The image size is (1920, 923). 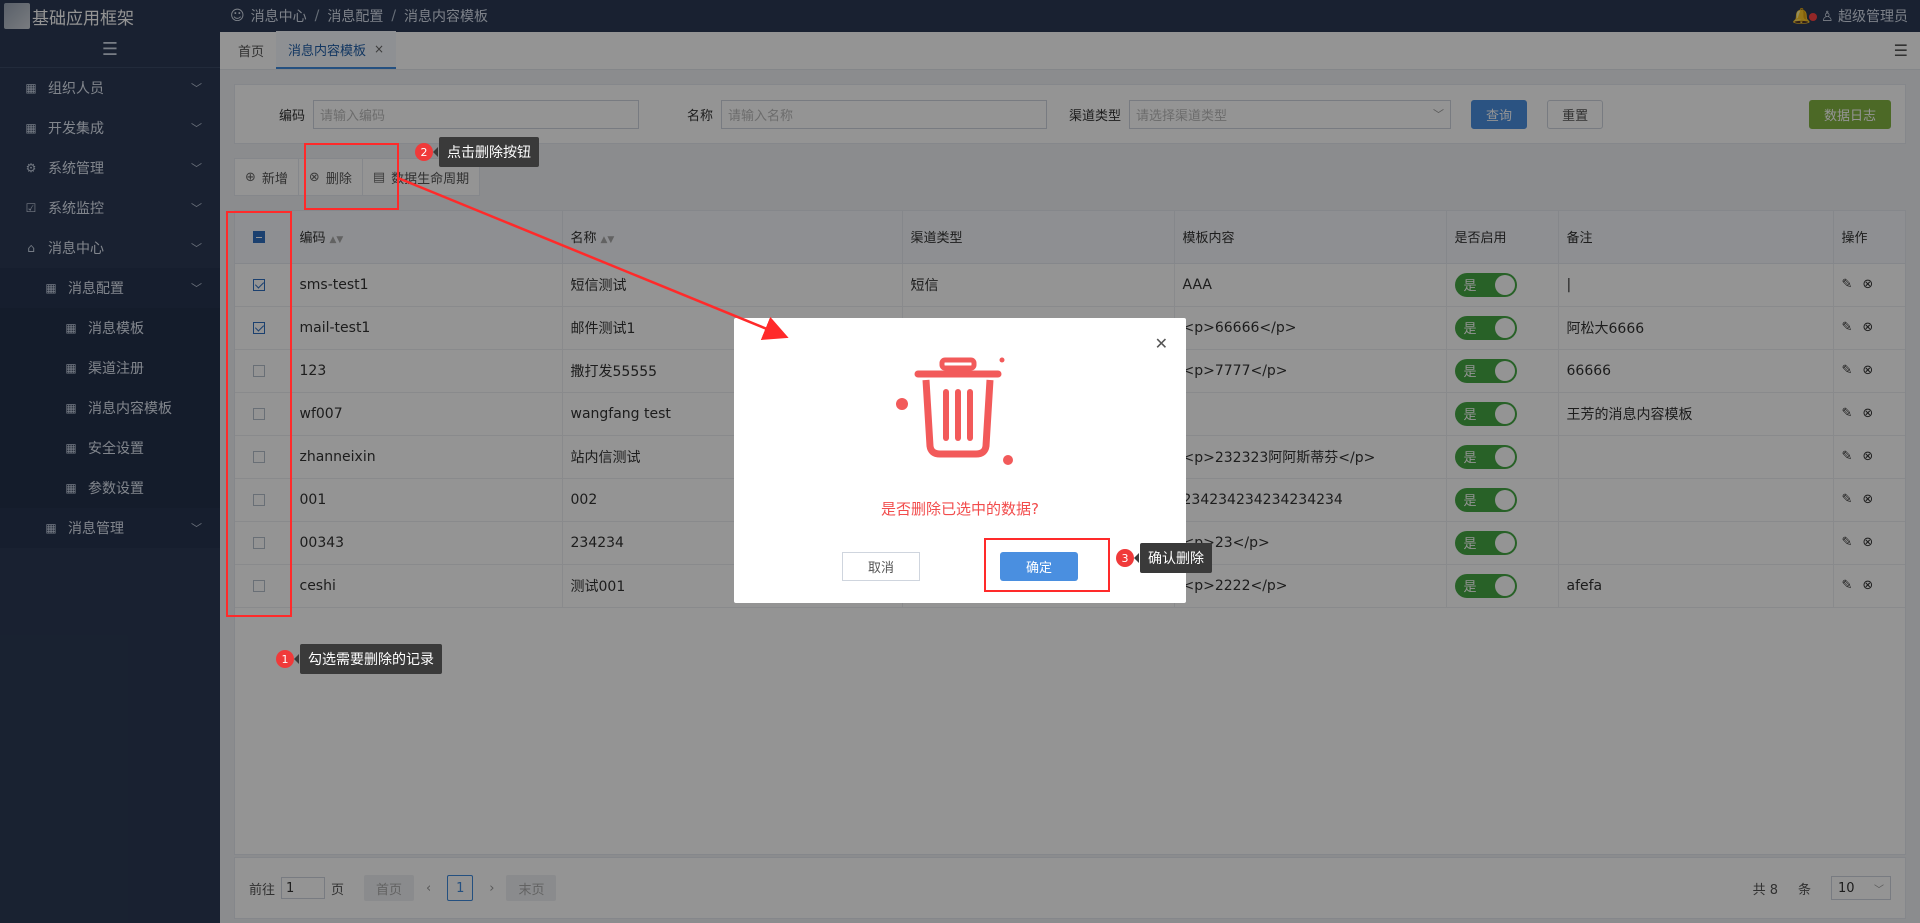 I want to click on annotation-text: 点击删除按钮, so click(x=486, y=152).